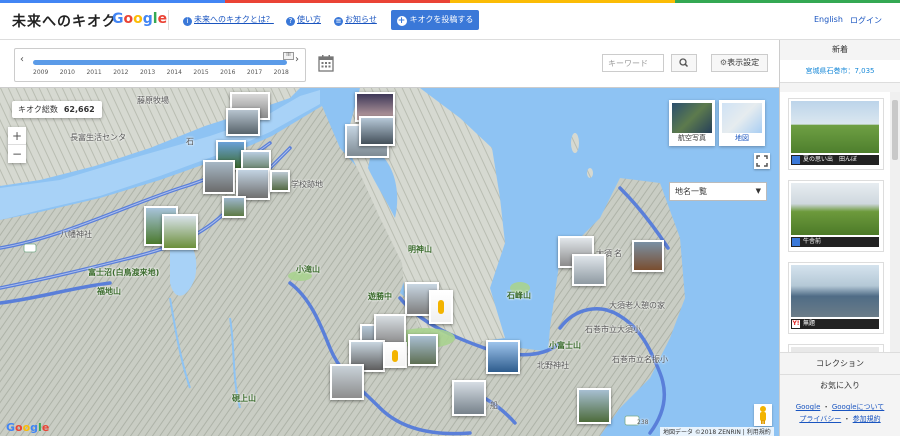  Describe the element at coordinates (227, 72) in the screenshot. I see `year-label: 2016` at that location.